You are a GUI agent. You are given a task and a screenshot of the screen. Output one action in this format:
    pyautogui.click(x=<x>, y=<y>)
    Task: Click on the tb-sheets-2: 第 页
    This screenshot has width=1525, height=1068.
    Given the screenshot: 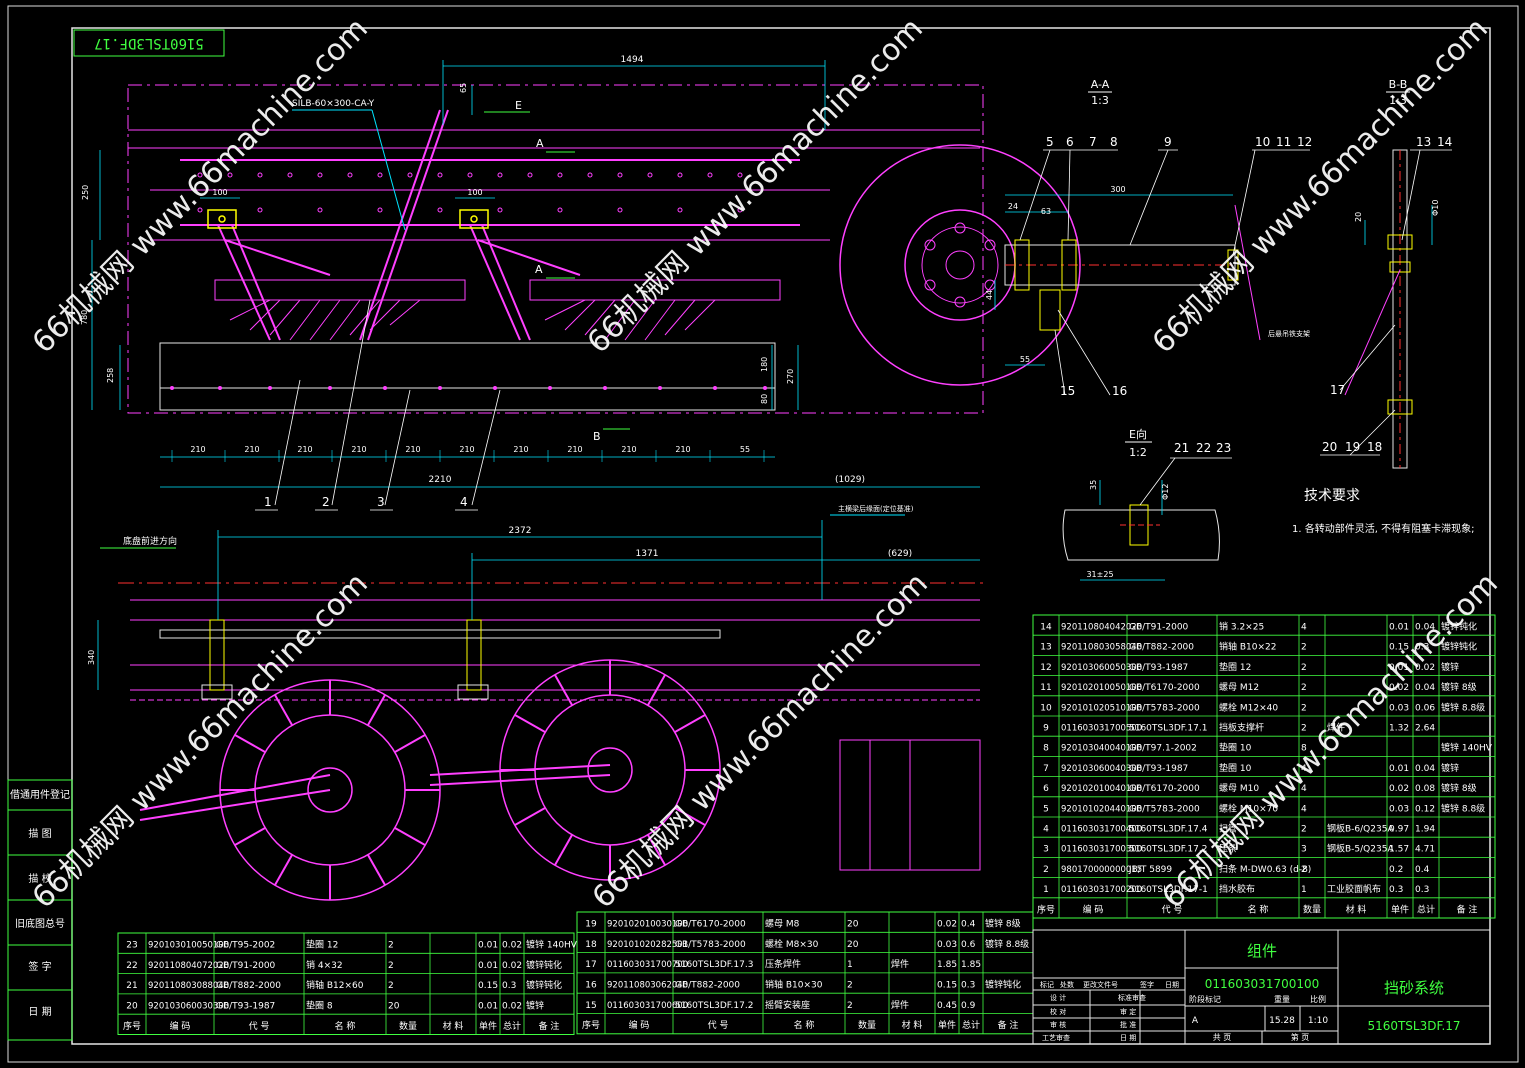 What is the action you would take?
    pyautogui.click(x=1300, y=1037)
    